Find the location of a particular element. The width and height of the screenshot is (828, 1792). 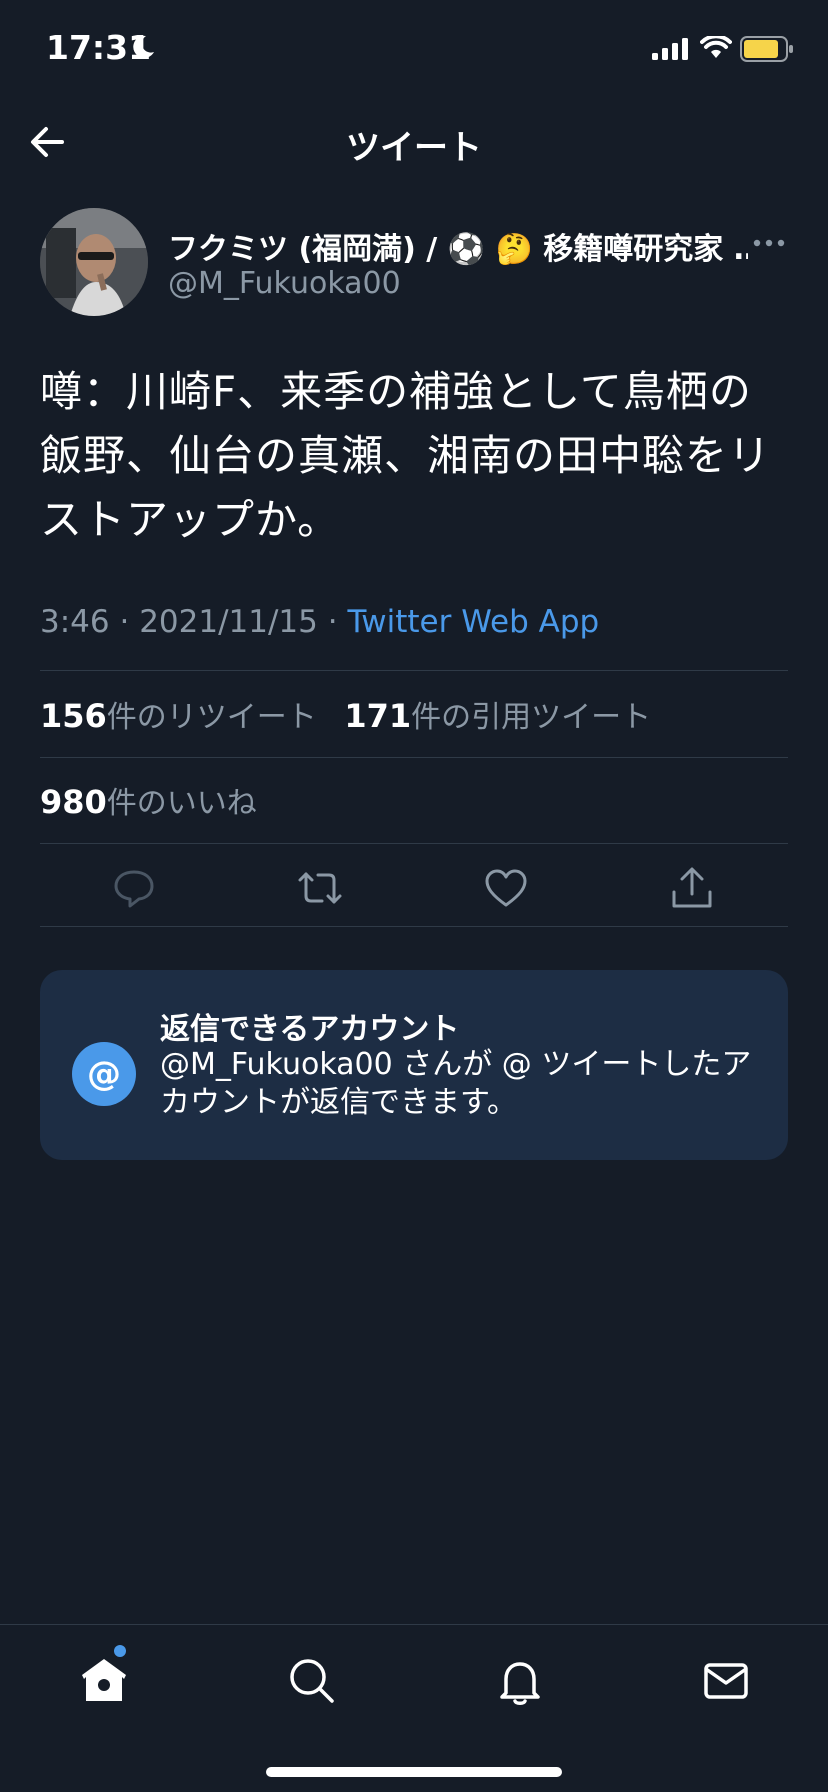

signal-icon is located at coordinates (670, 49).